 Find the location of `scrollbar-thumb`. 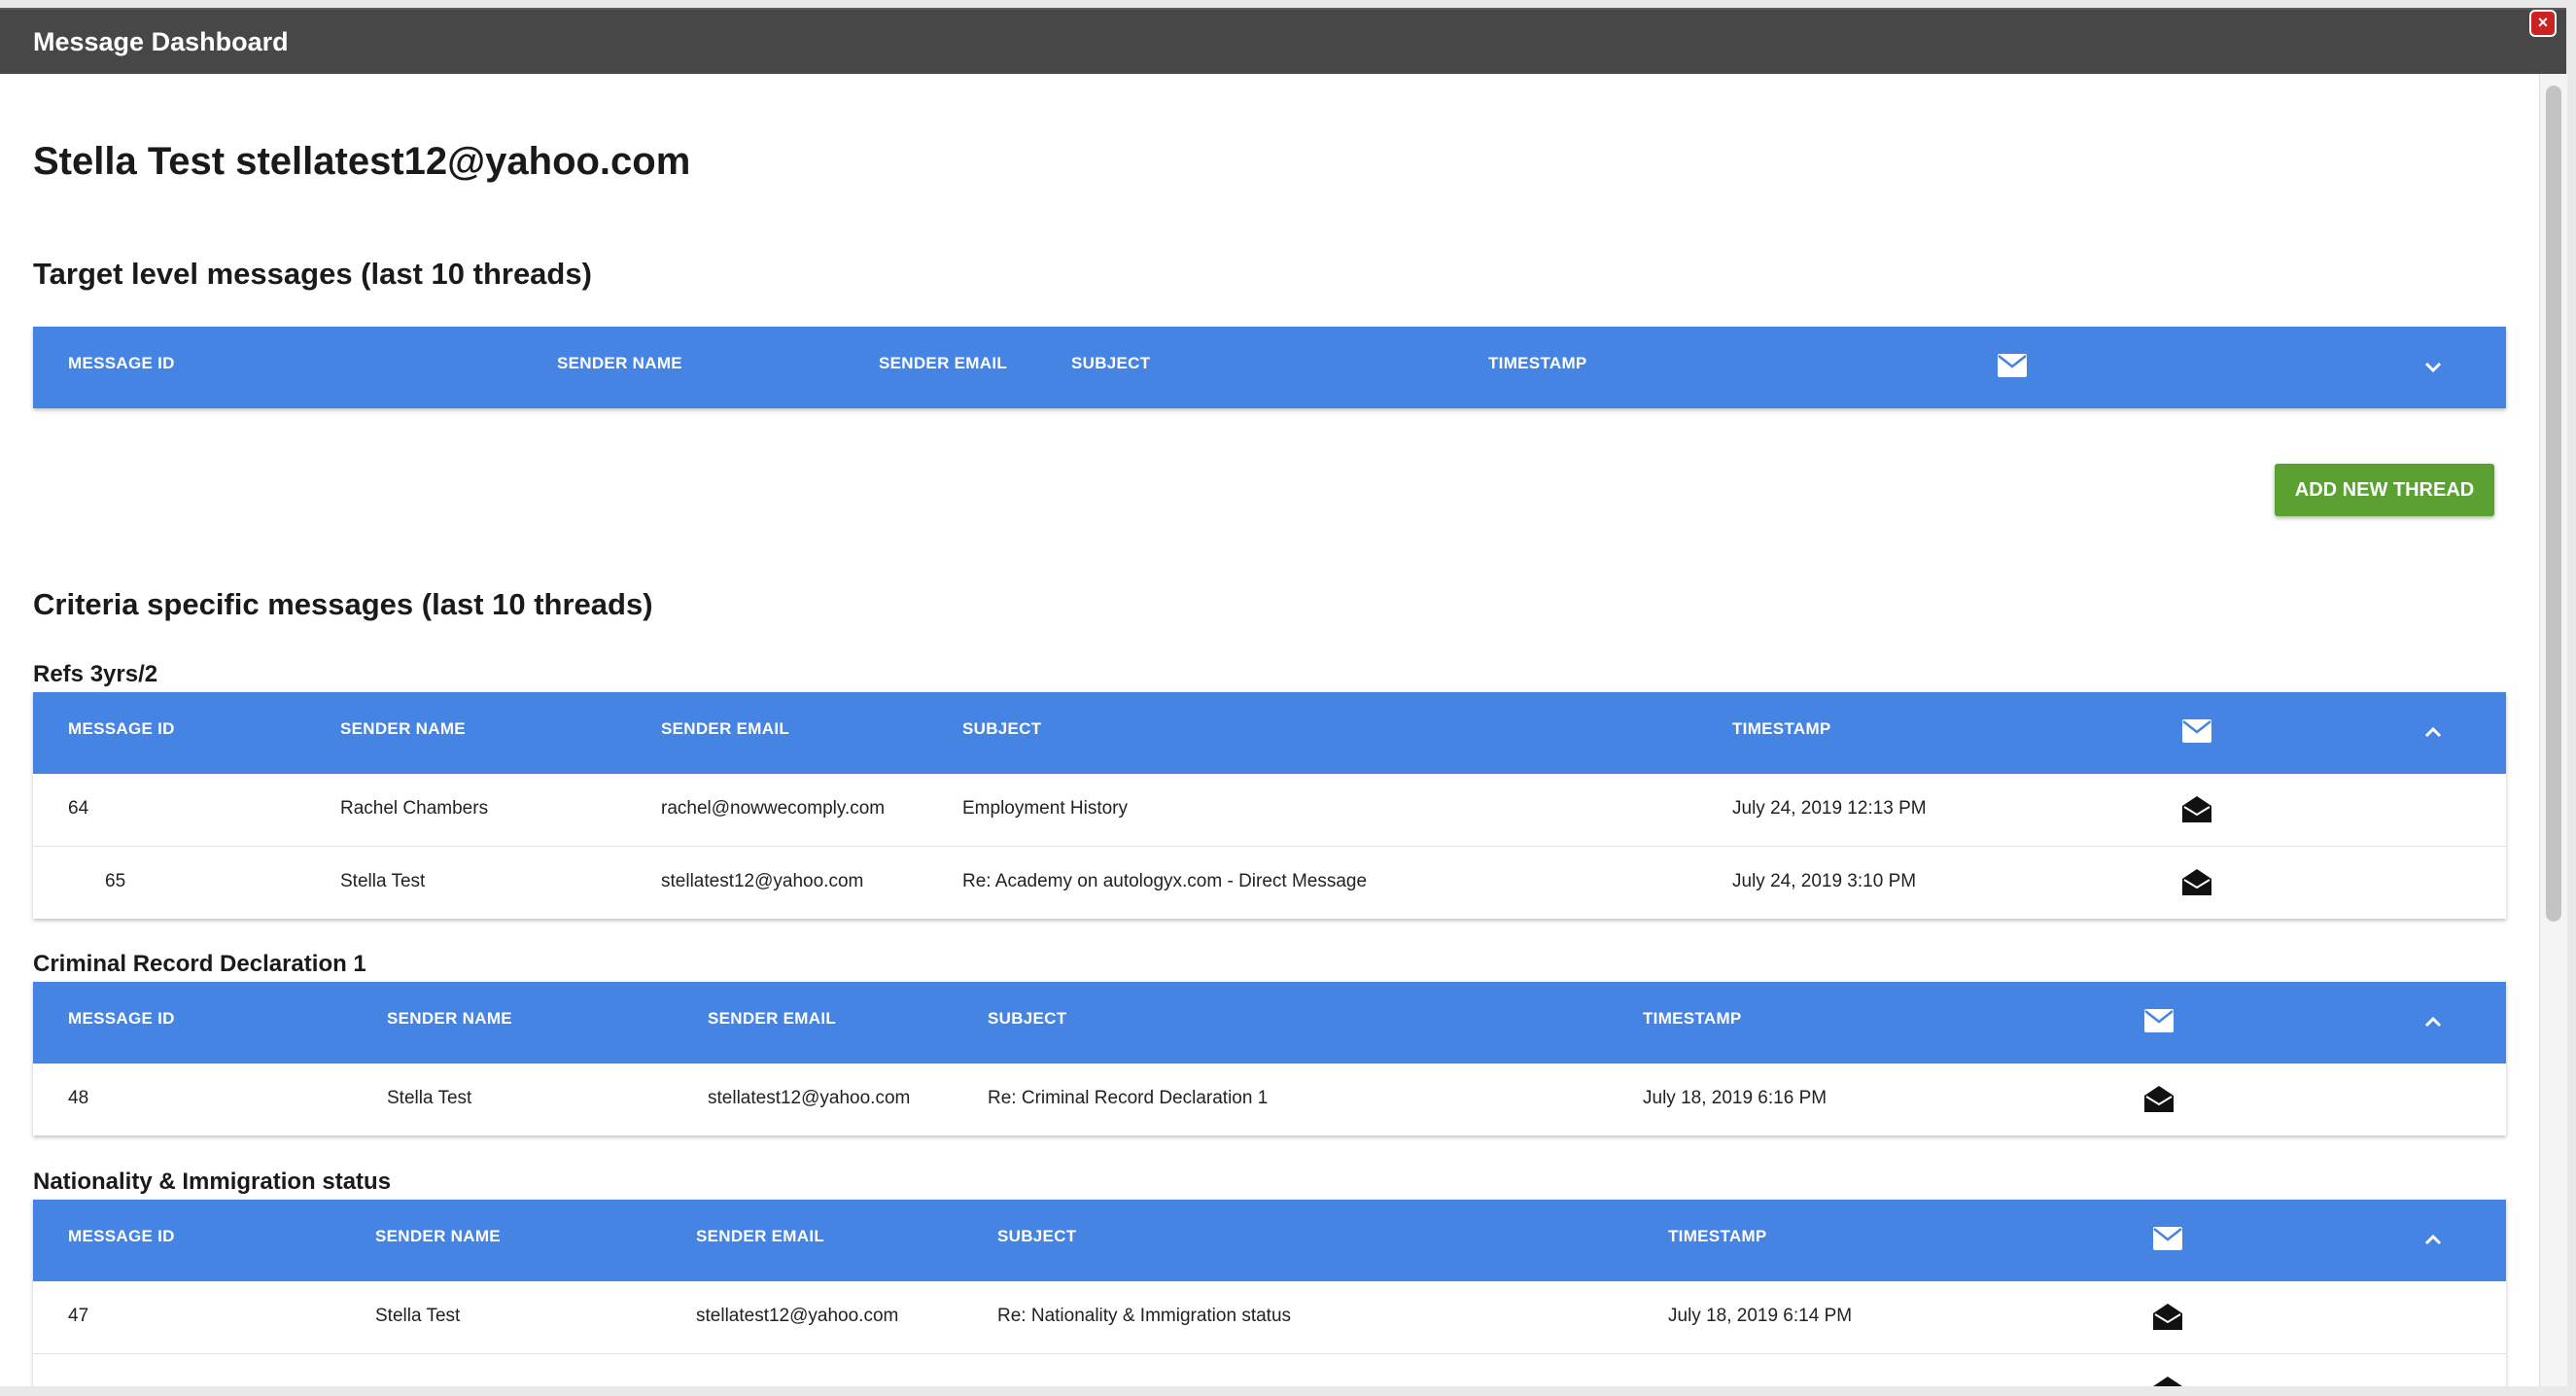

scrollbar-thumb is located at coordinates (2553, 504).